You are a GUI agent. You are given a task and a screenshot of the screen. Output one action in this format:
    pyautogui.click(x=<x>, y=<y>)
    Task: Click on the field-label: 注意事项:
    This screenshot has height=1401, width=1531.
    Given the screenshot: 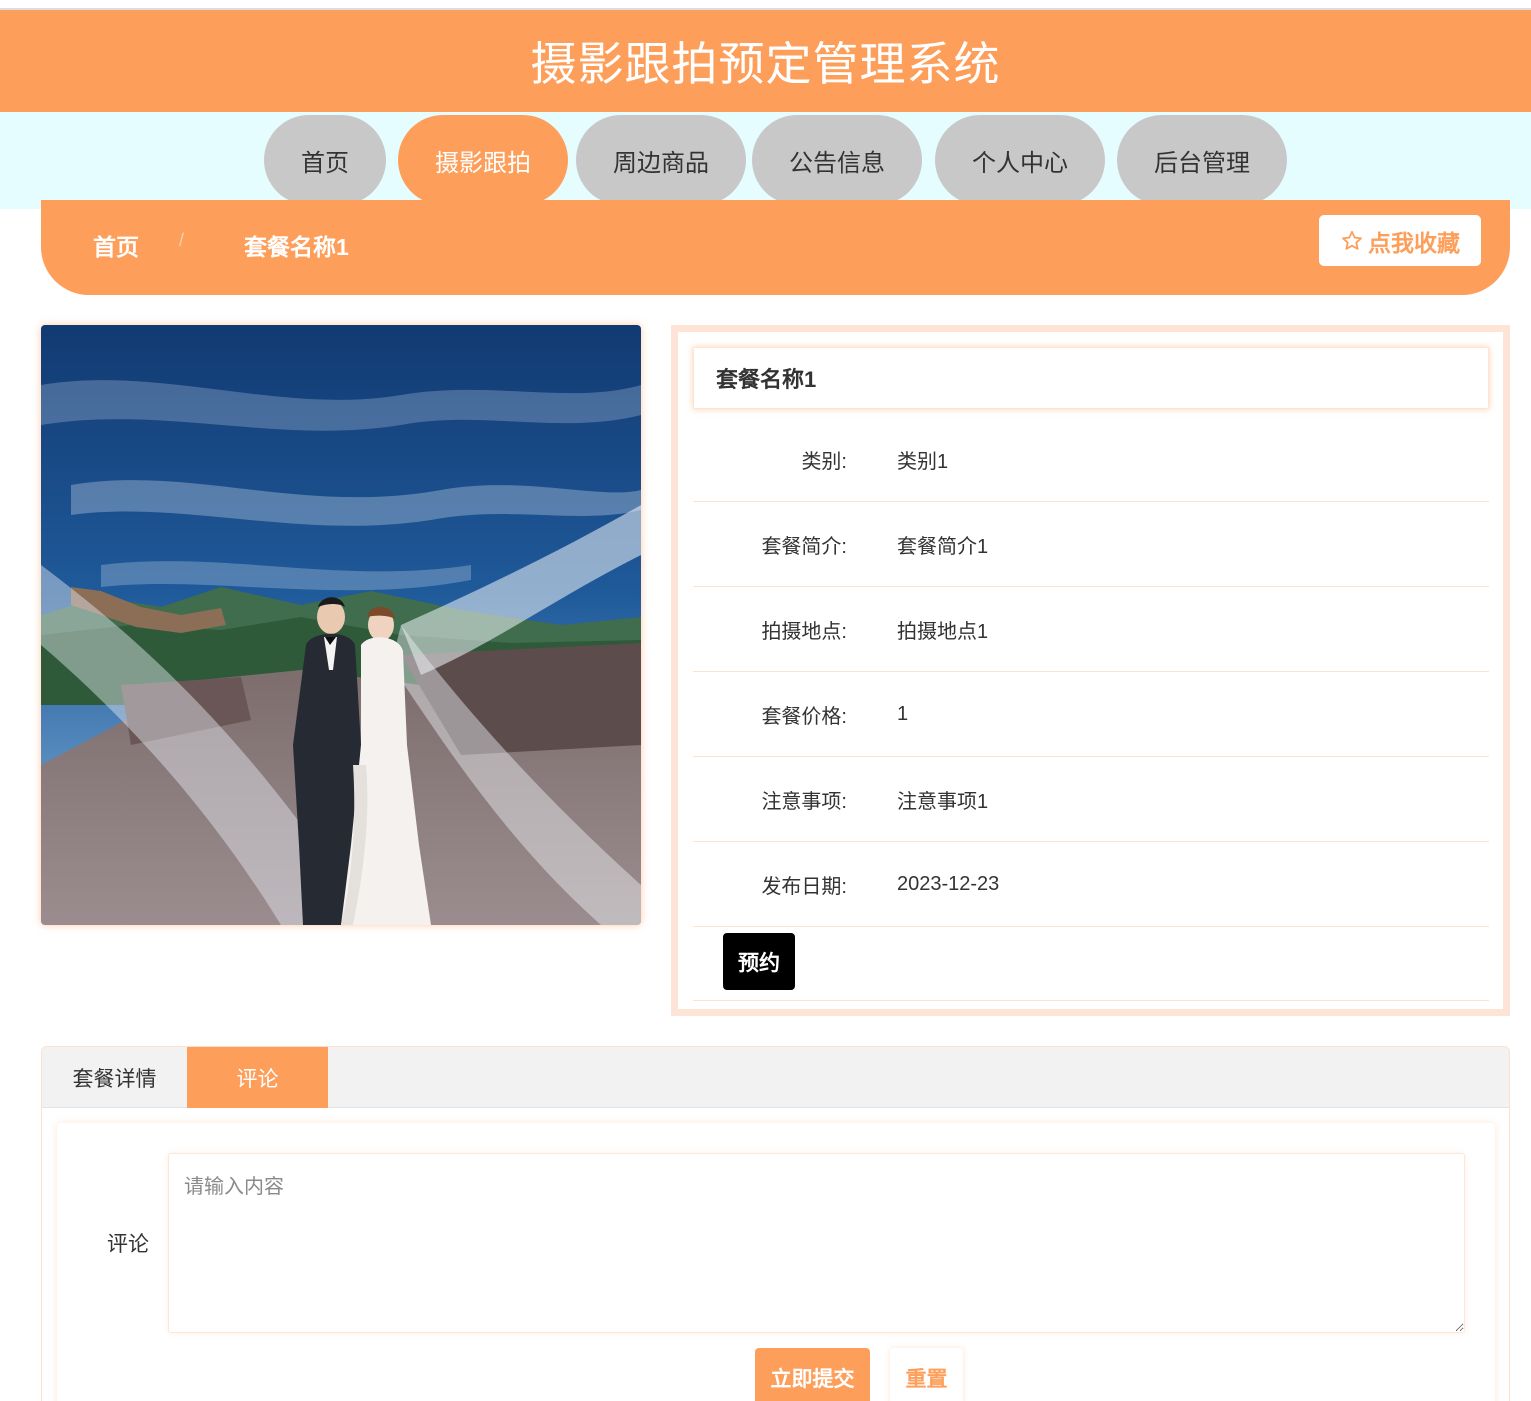 What is the action you would take?
    pyautogui.click(x=804, y=802)
    